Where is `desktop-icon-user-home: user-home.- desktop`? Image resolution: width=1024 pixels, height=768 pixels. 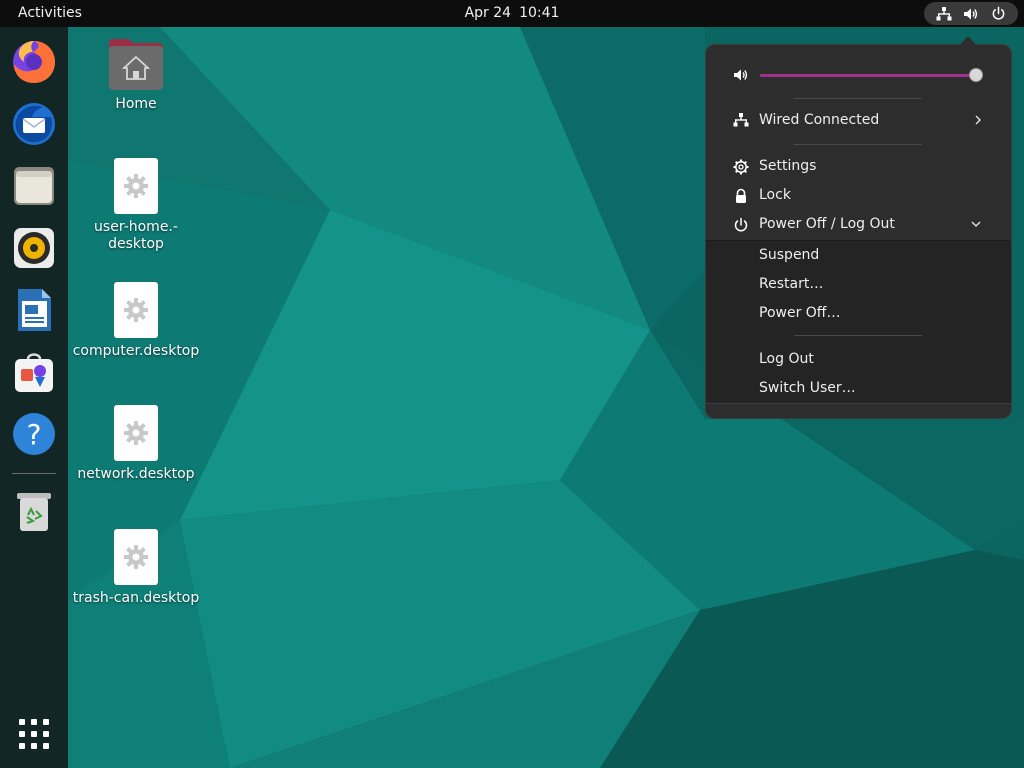
desktop-icon-user-home: user-home.- desktop is located at coordinates (136, 205).